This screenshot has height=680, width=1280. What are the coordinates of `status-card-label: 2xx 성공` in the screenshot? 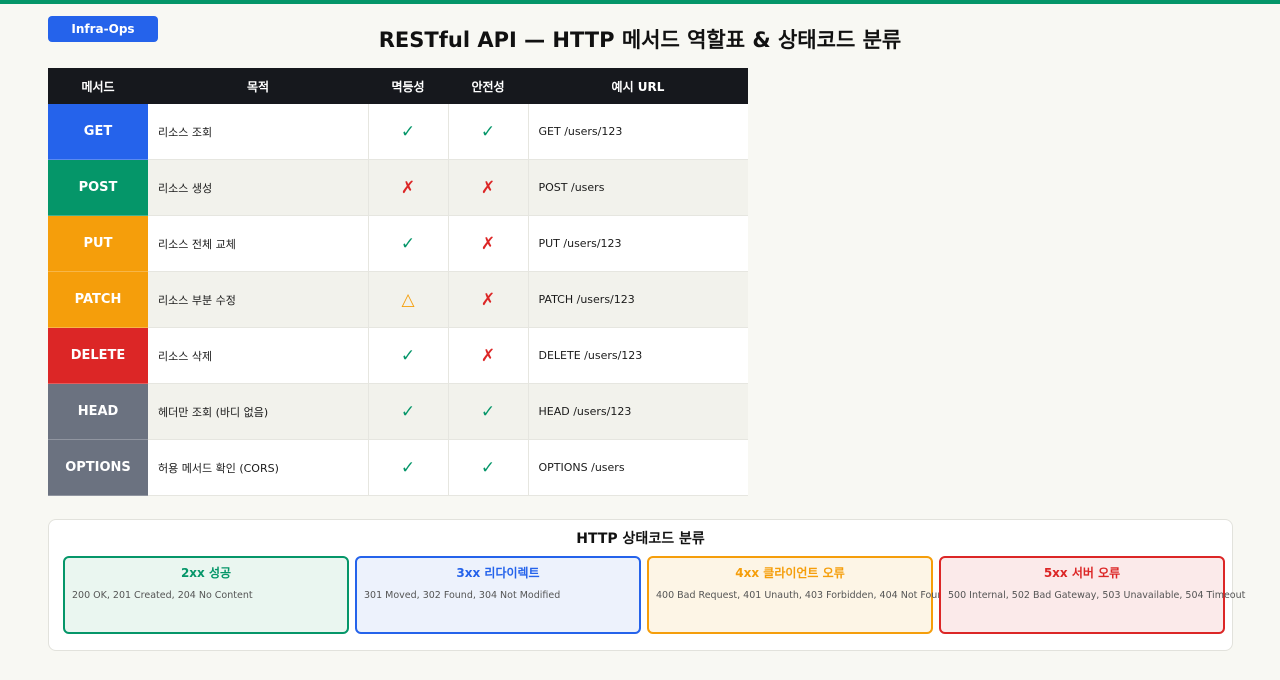 It's located at (206, 573).